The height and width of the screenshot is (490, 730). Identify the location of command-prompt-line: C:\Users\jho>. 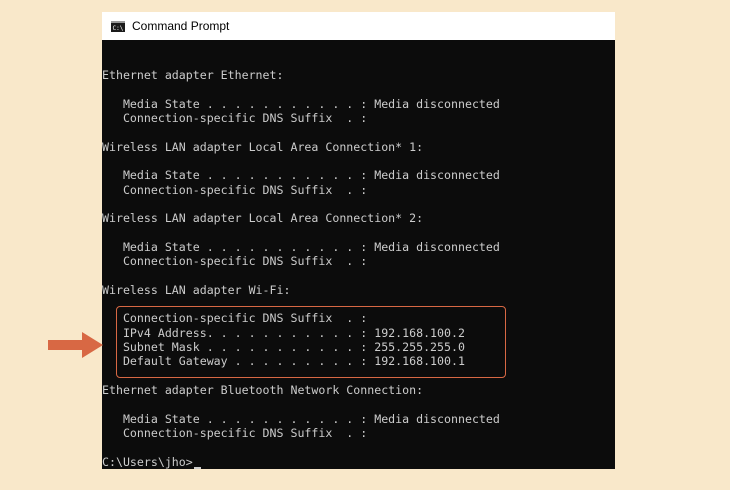
(151, 462).